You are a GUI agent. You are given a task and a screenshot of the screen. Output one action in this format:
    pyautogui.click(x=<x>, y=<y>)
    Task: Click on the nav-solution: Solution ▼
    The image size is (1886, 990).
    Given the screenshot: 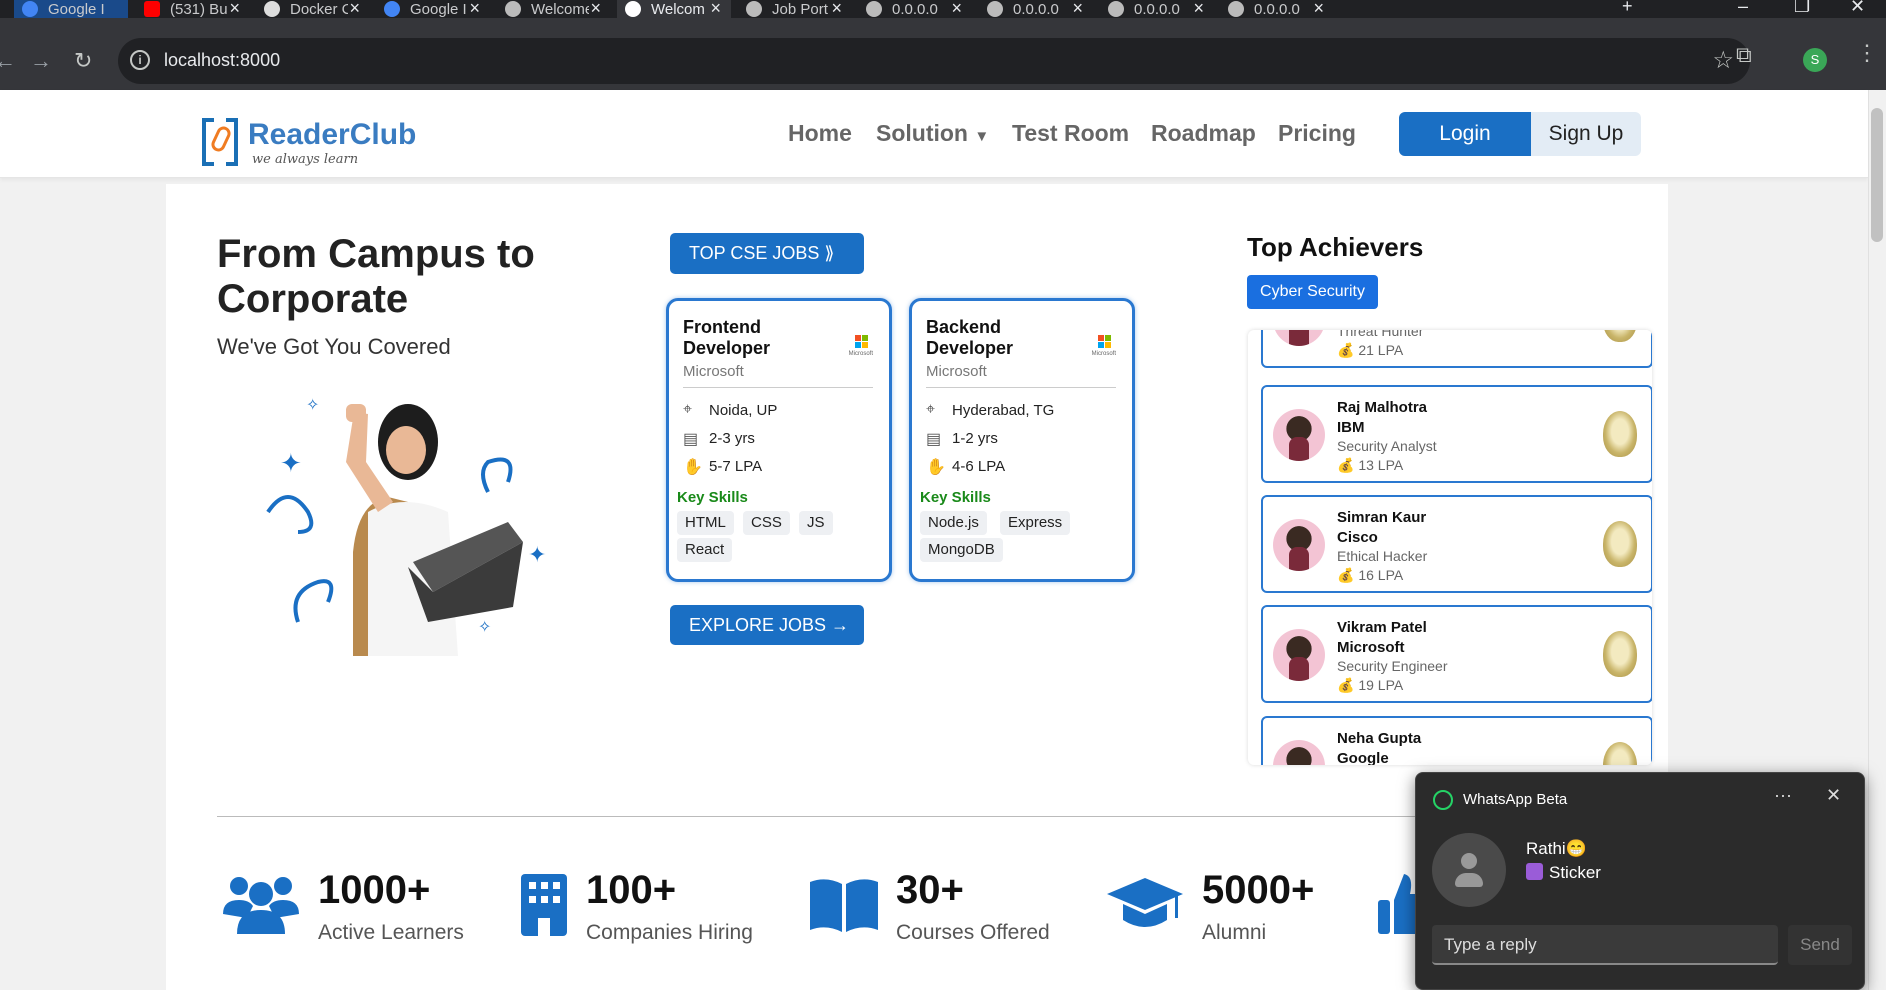 What is the action you would take?
    pyautogui.click(x=932, y=133)
    